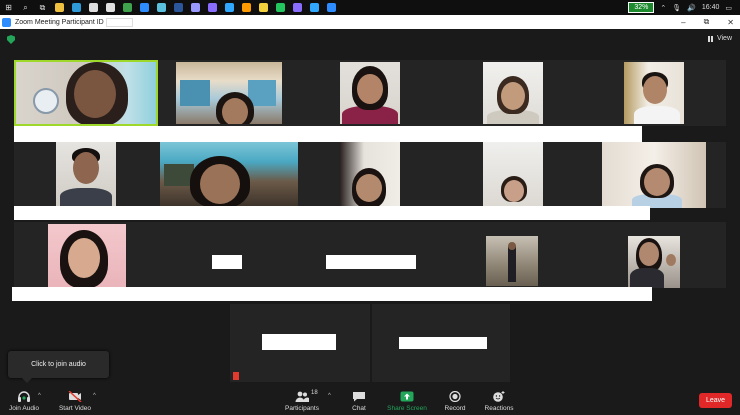 This screenshot has width=740, height=415. What do you see at coordinates (42, 7) in the screenshot?
I see `task-view-icon: ⧉` at bounding box center [42, 7].